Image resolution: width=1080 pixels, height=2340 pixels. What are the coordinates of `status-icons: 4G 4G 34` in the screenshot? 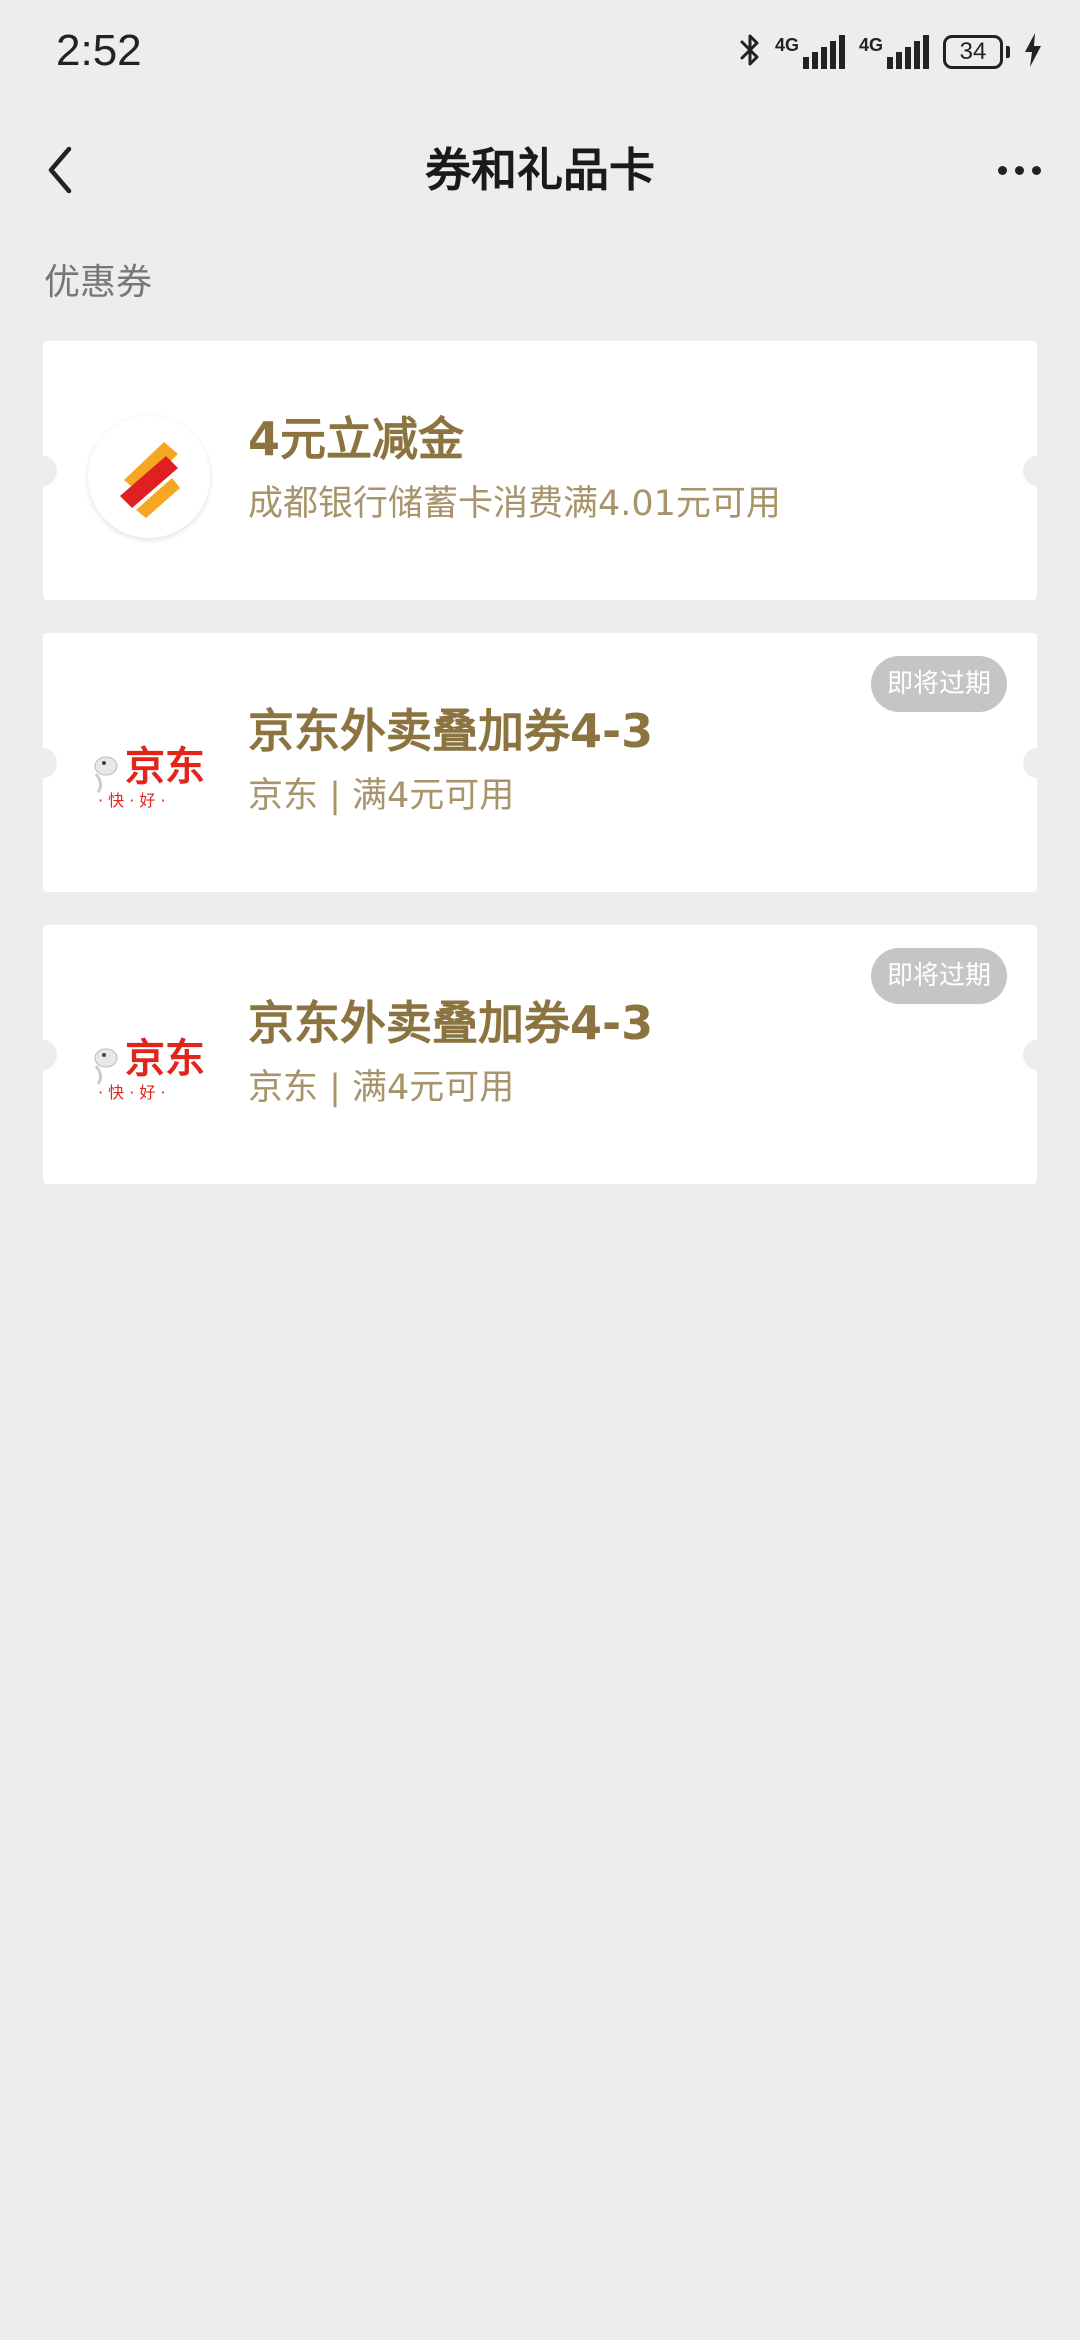 It's located at (890, 52).